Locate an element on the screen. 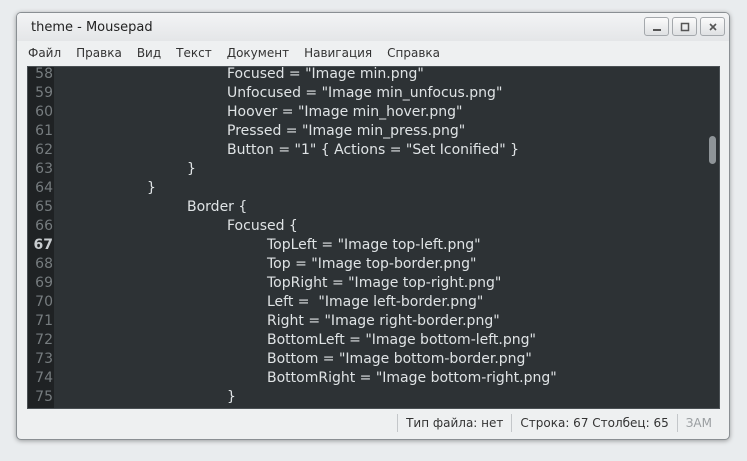  menu-text: Текст is located at coordinates (194, 53).